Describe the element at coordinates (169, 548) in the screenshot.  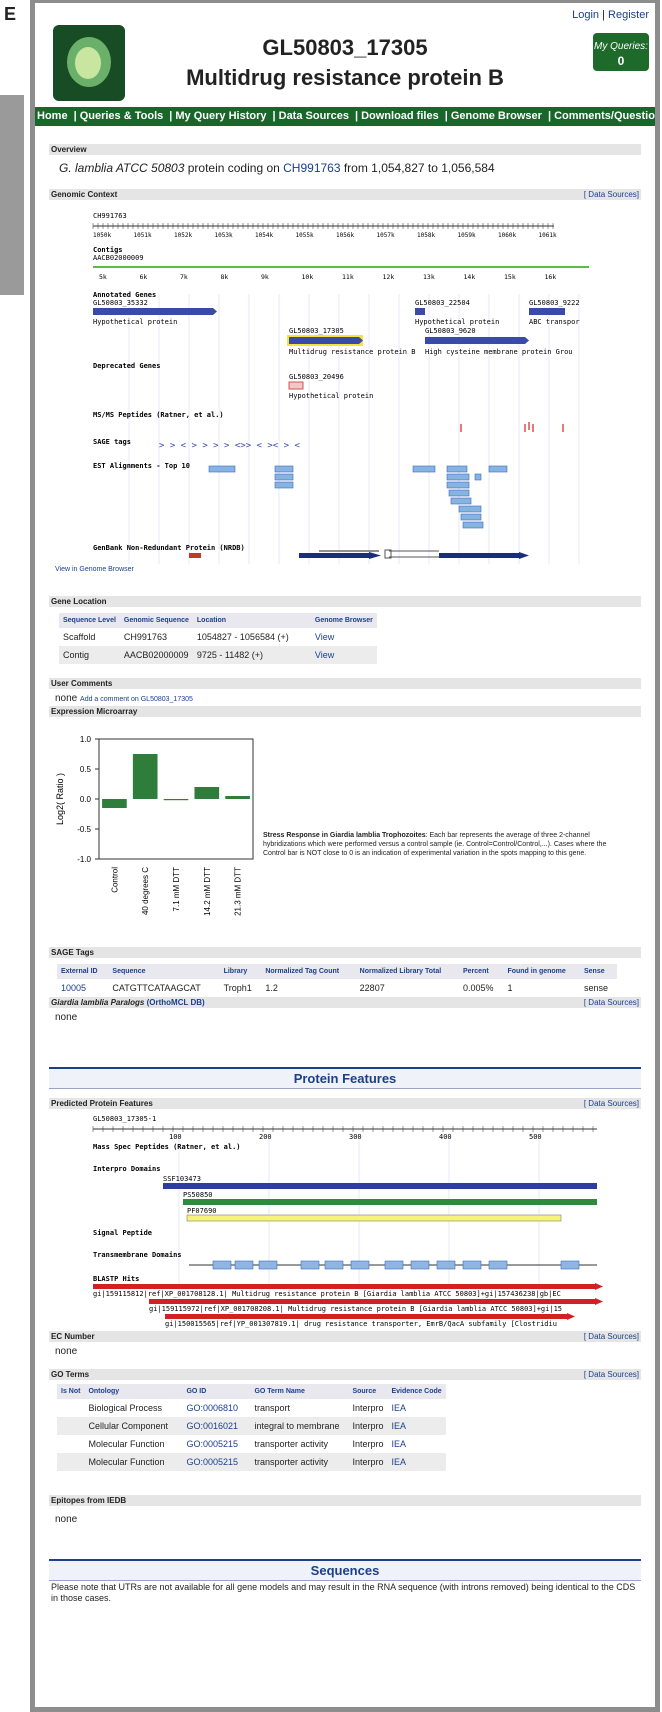
I see `genbank-label: GenBank Non-Redundant Protein (NRDB)` at that location.